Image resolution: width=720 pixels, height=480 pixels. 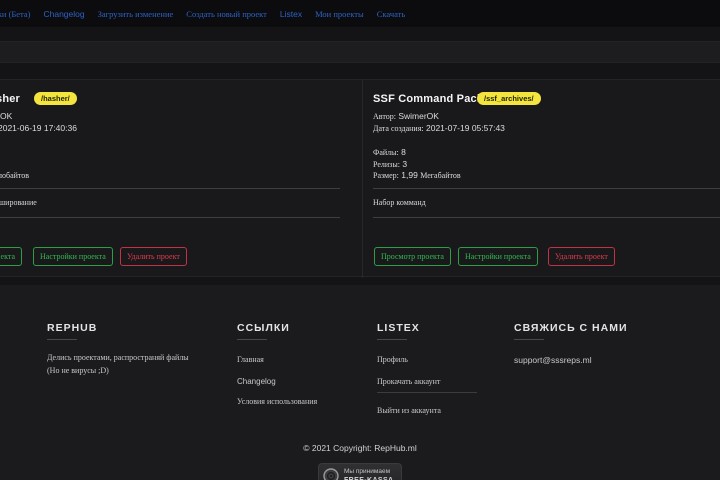 What do you see at coordinates (331, 474) in the screenshot?
I see `freekassa-logo-icon` at bounding box center [331, 474].